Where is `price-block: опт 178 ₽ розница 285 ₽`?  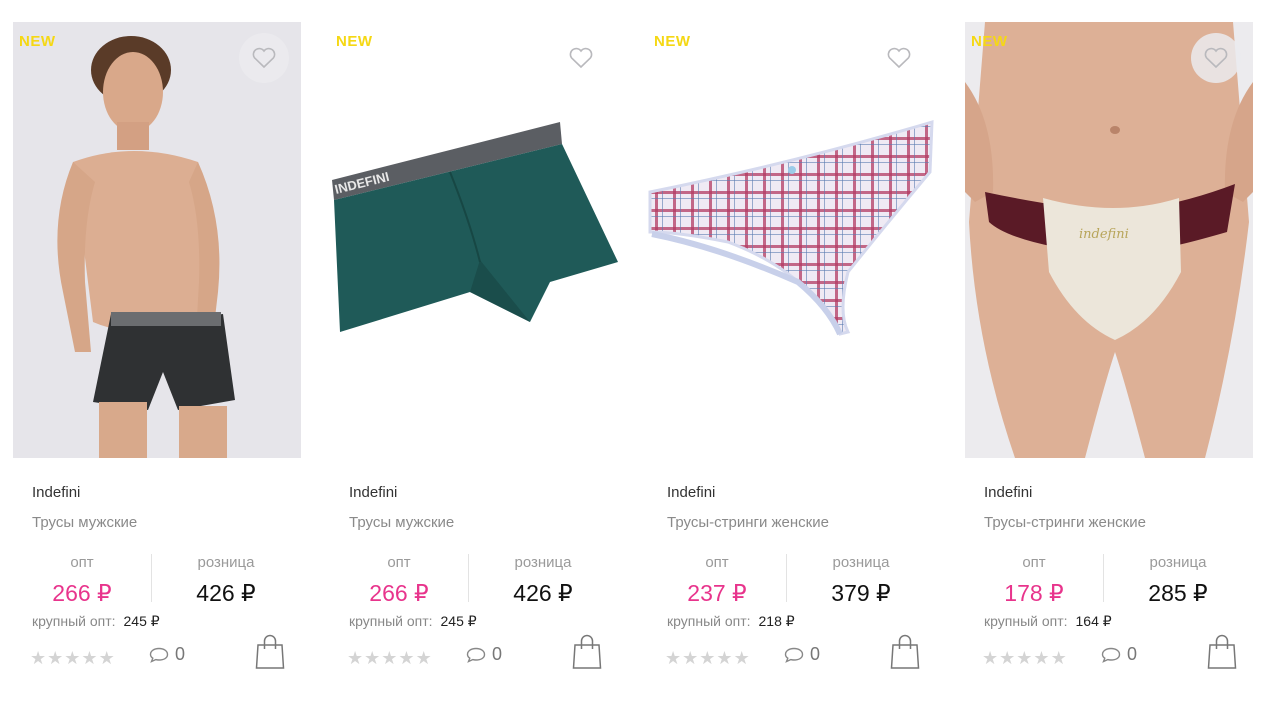
price-block: опт 178 ₽ розница 285 ₽ is located at coordinates (1109, 581).